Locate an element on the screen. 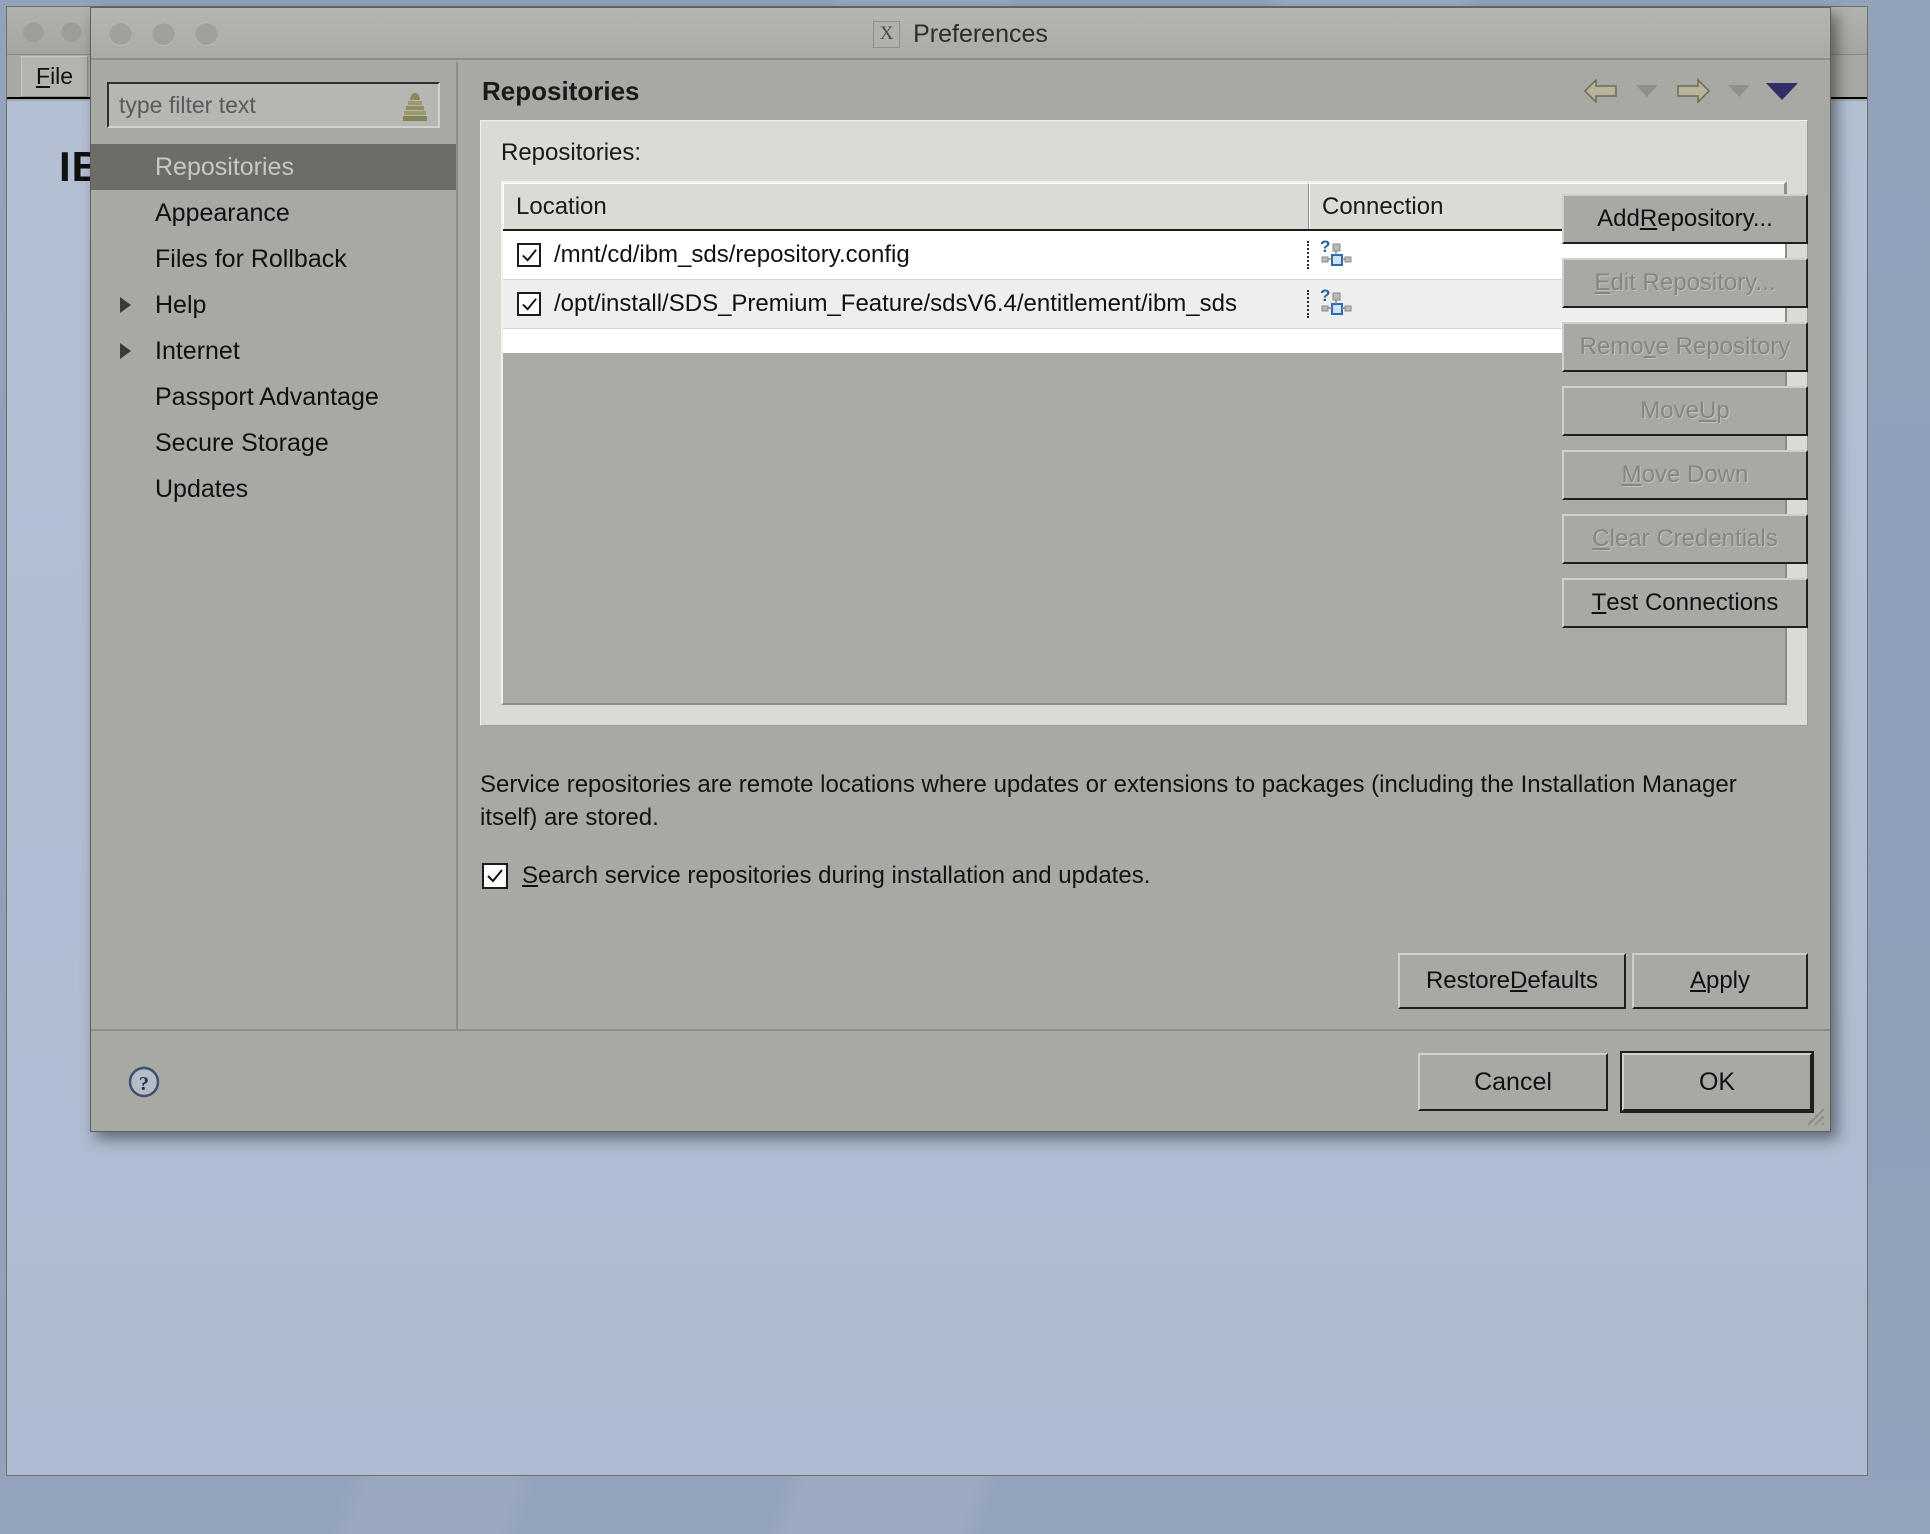 This screenshot has width=1930, height=1534. sidebar-item-label: Passport Advantage is located at coordinates (267, 396).